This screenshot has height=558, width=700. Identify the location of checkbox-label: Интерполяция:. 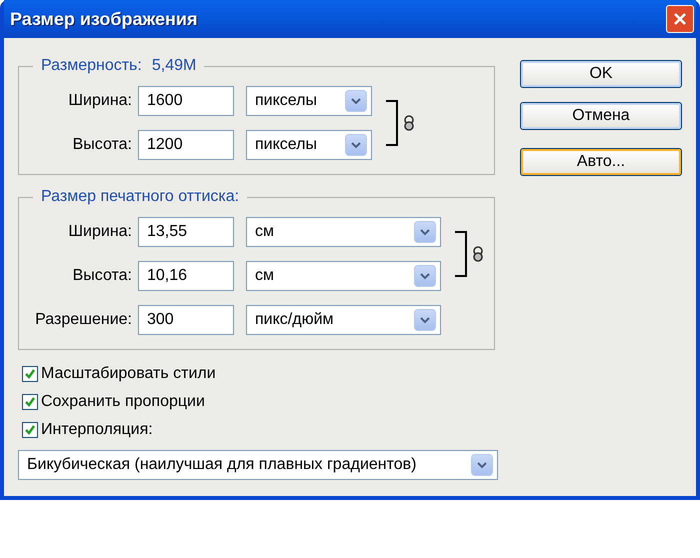
(97, 430).